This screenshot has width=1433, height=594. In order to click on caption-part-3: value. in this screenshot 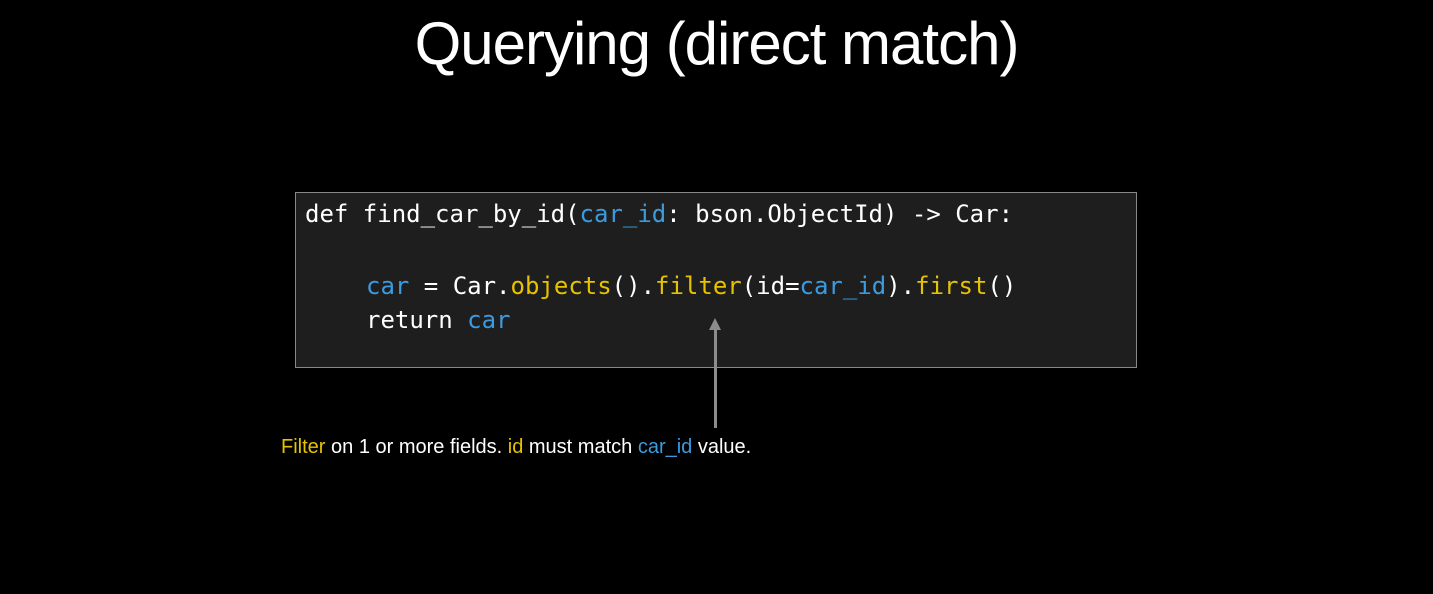, I will do `click(722, 447)`.